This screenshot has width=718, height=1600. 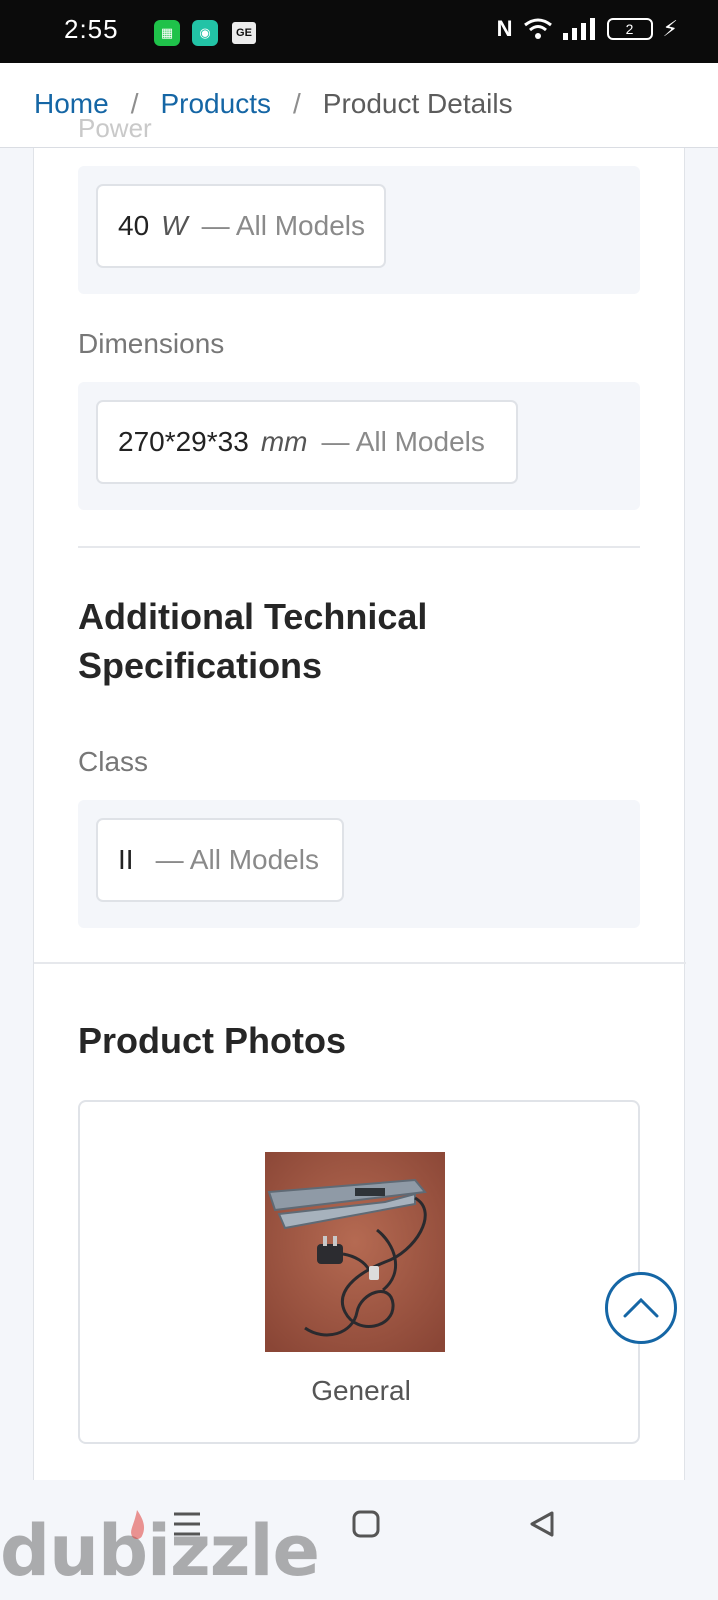 I want to click on breadcrumb-current: Product Details, so click(x=417, y=103).